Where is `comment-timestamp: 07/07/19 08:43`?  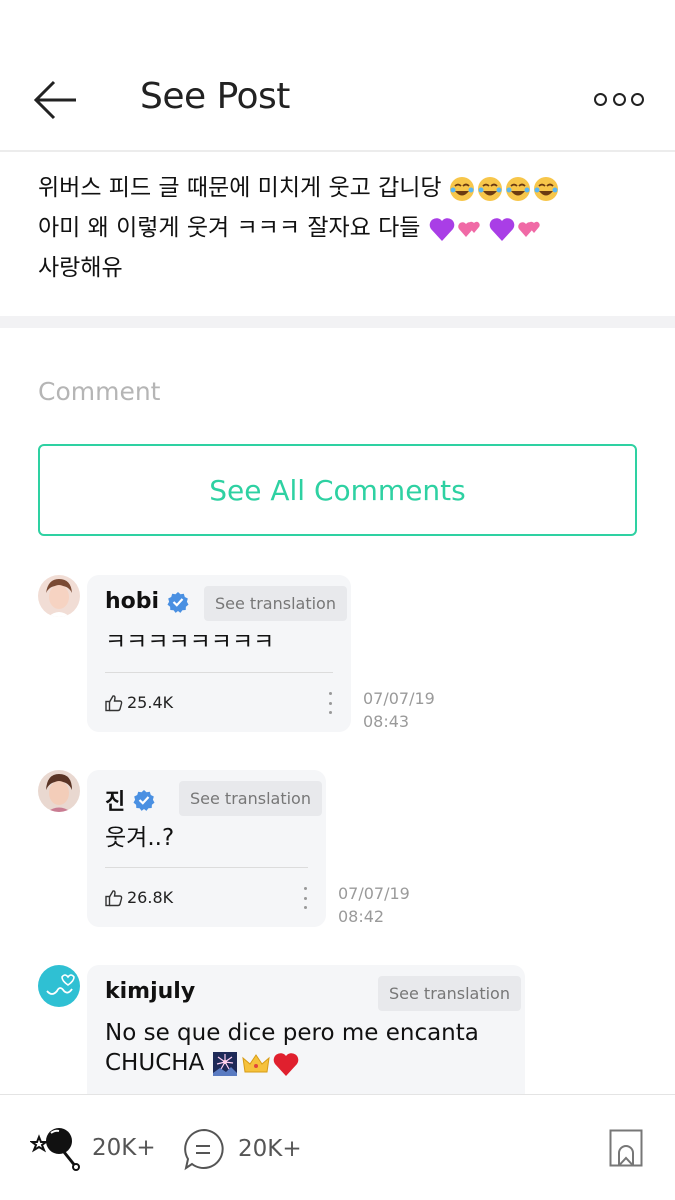 comment-timestamp: 07/07/19 08:43 is located at coordinates (399, 710).